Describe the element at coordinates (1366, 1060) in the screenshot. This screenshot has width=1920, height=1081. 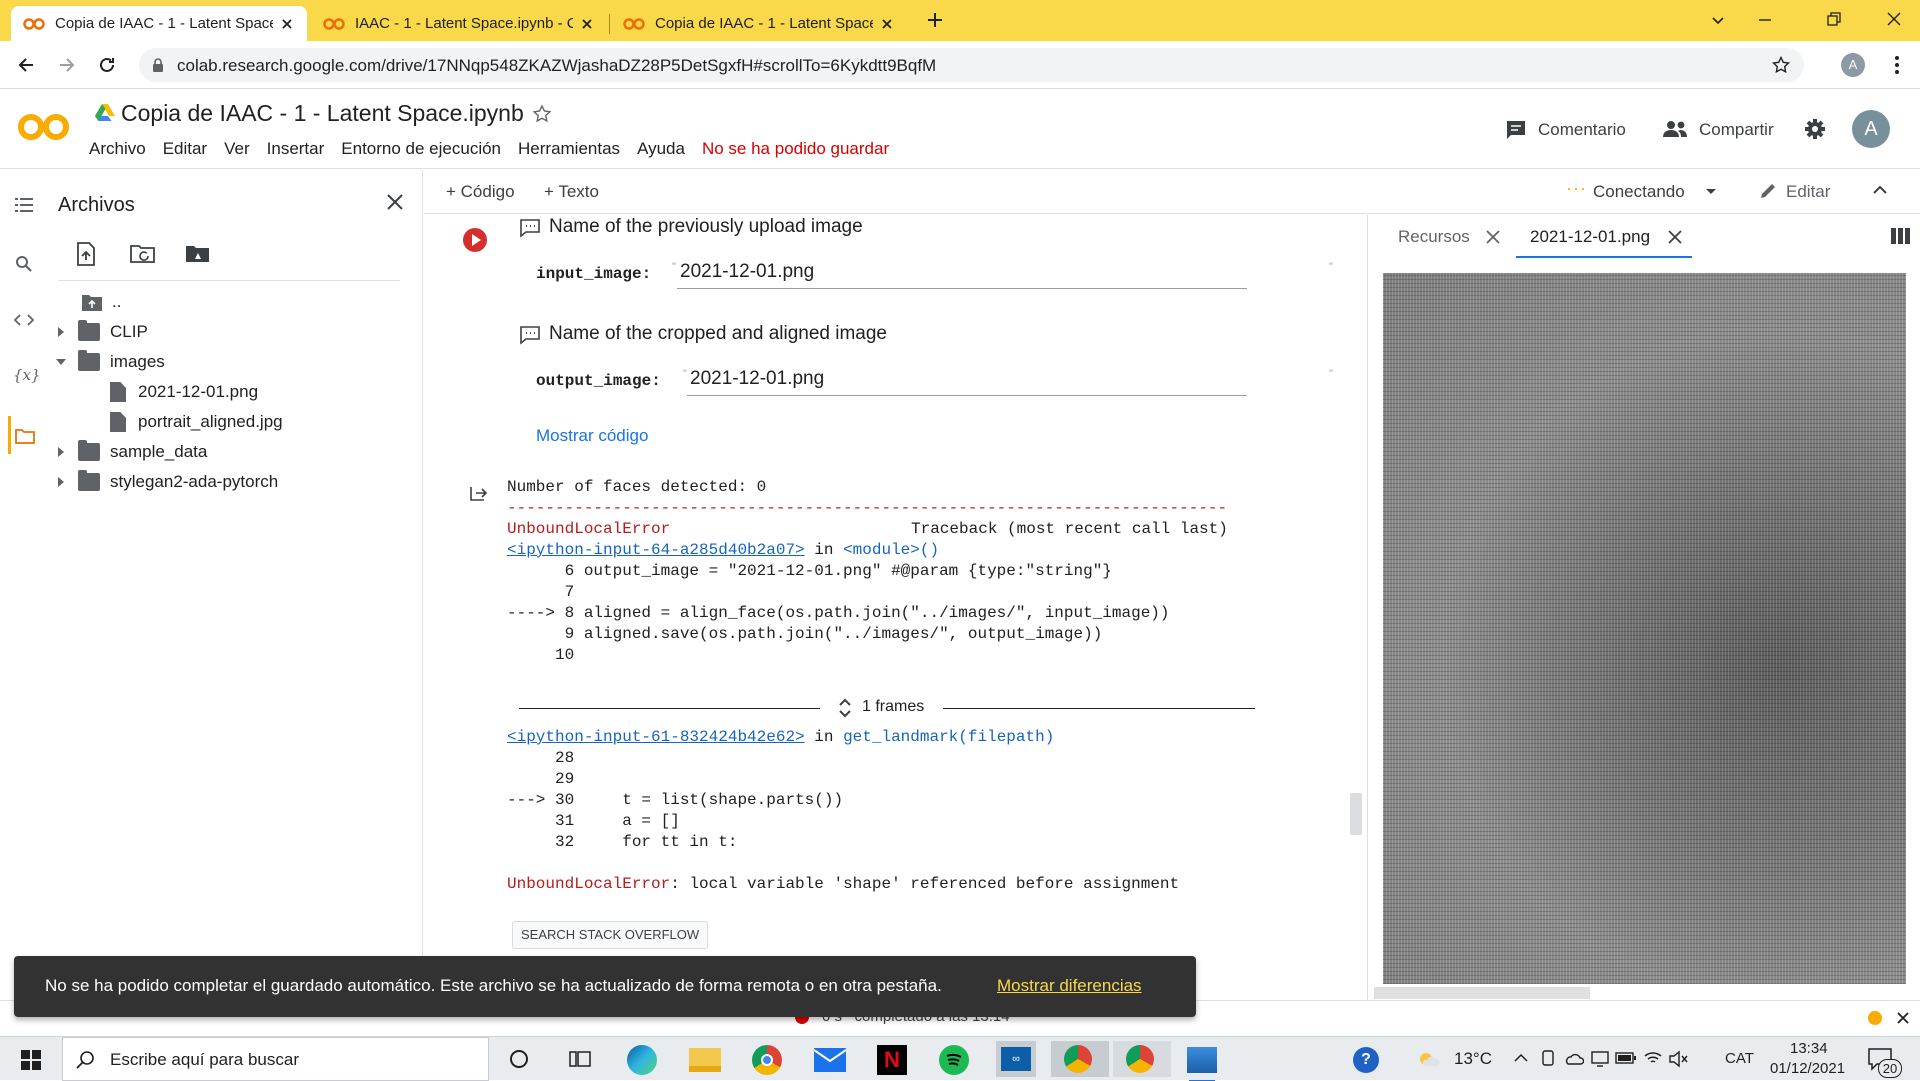
I see `help-icon: ?` at that location.